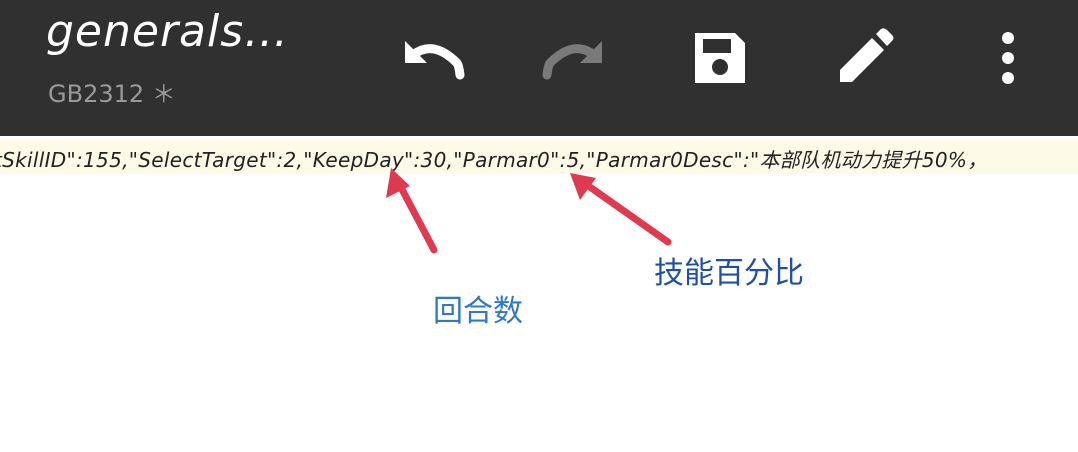 The height and width of the screenshot is (452, 1078). I want to click on edit-button, so click(864, 58).